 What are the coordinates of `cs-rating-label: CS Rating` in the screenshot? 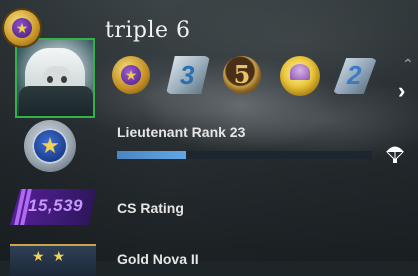 It's located at (150, 208).